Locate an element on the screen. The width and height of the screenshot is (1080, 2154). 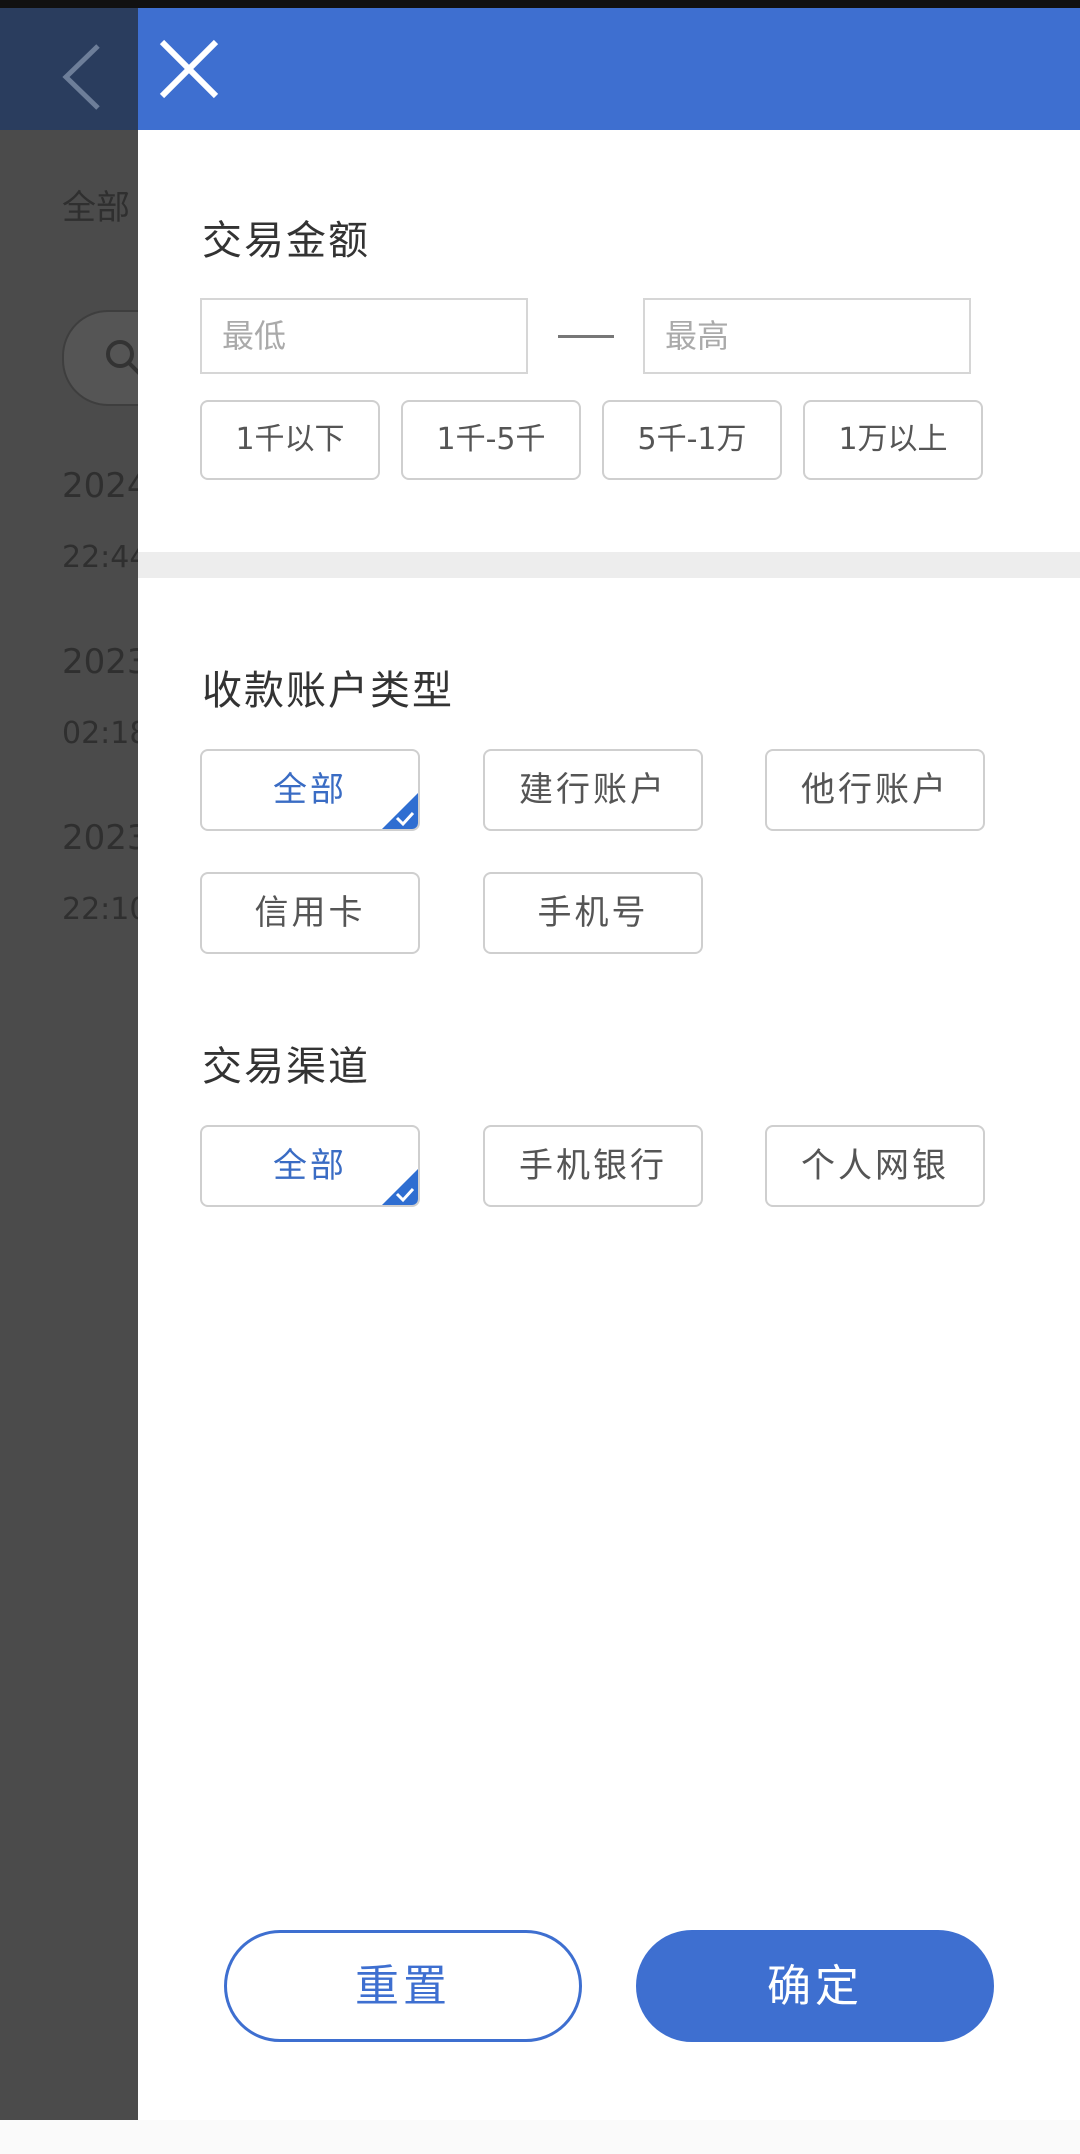
confirm-button: 确定 is located at coordinates (815, 1986).